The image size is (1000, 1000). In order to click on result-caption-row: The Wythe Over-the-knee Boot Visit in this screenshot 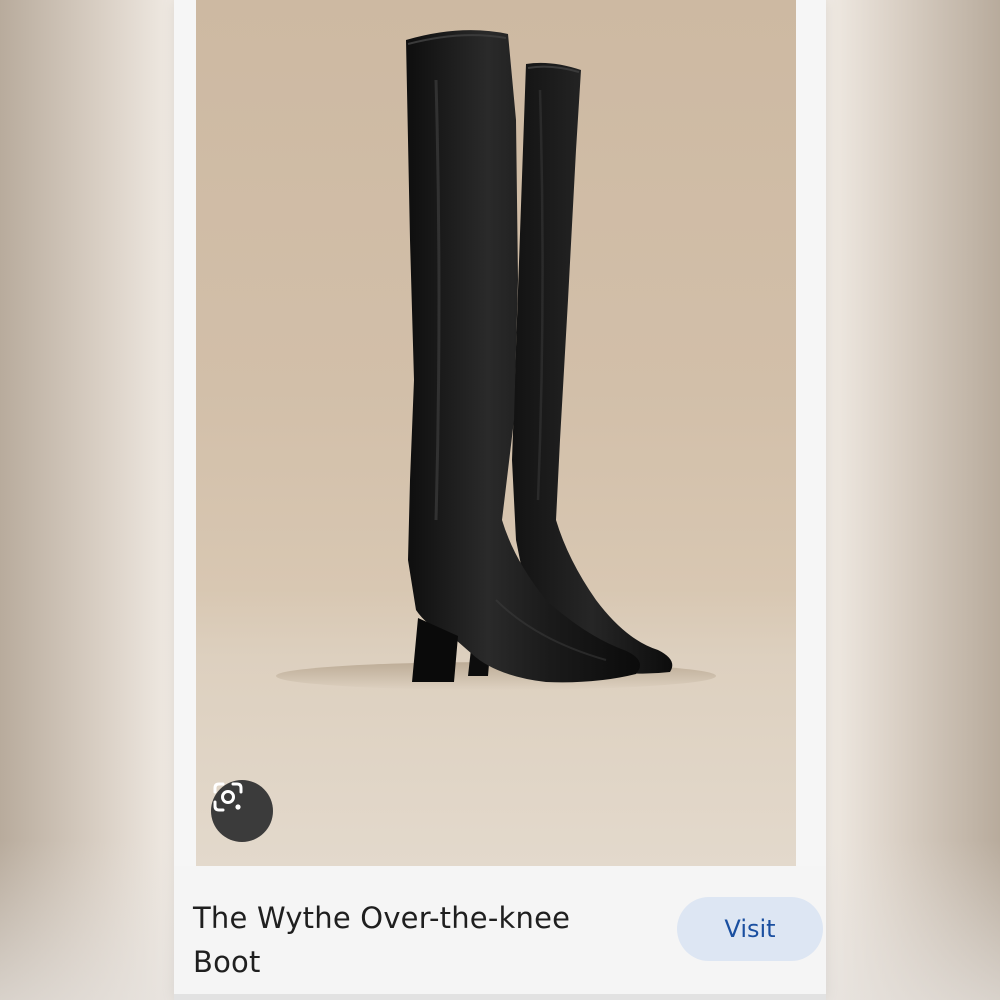, I will do `click(500, 933)`.